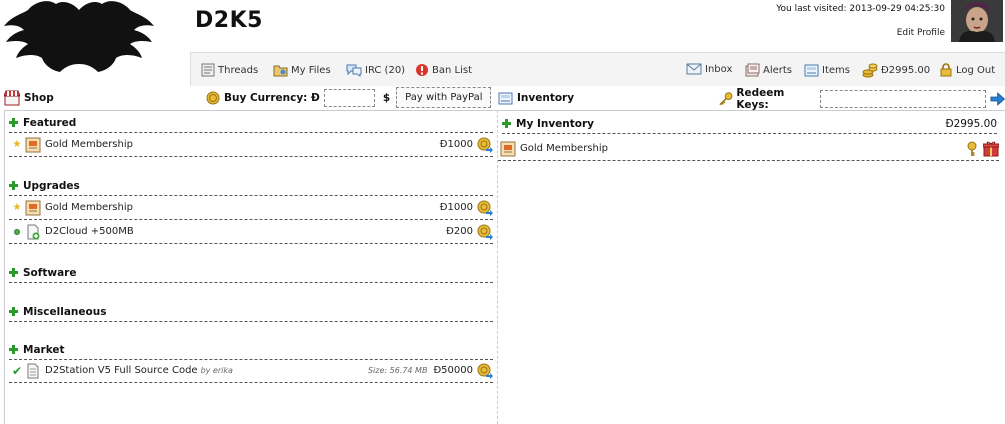  What do you see at coordinates (50, 272) in the screenshot?
I see `category-title: Software` at bounding box center [50, 272].